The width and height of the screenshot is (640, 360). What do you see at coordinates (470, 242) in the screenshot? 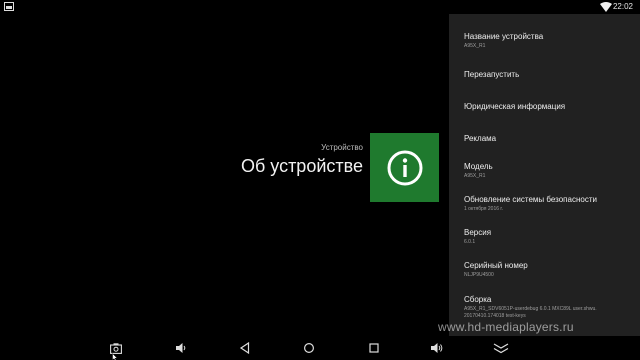
I see `item-subtitle: 6.0.1` at bounding box center [470, 242].